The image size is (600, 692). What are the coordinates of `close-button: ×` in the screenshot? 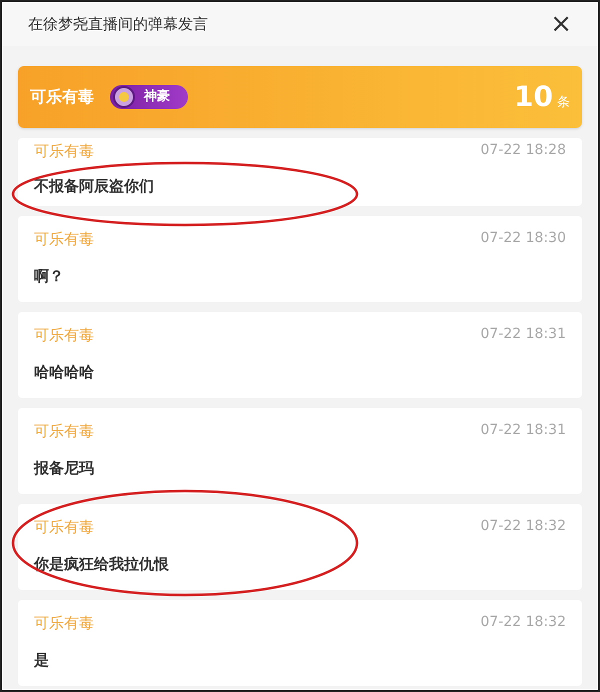 It's located at (561, 24).